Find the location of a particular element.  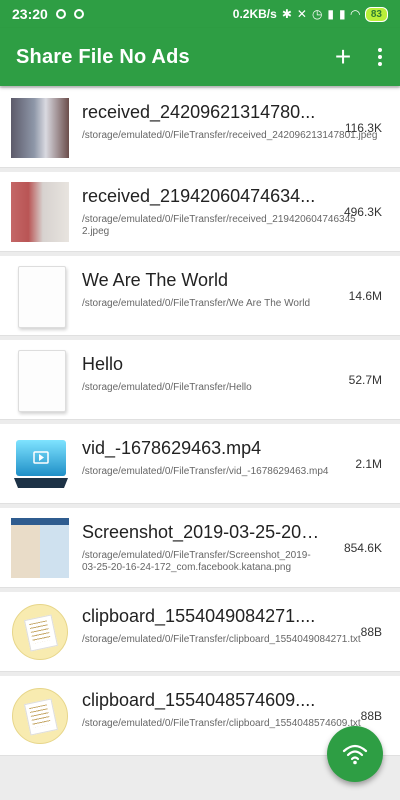

file-size: 52.7M is located at coordinates (365, 380).